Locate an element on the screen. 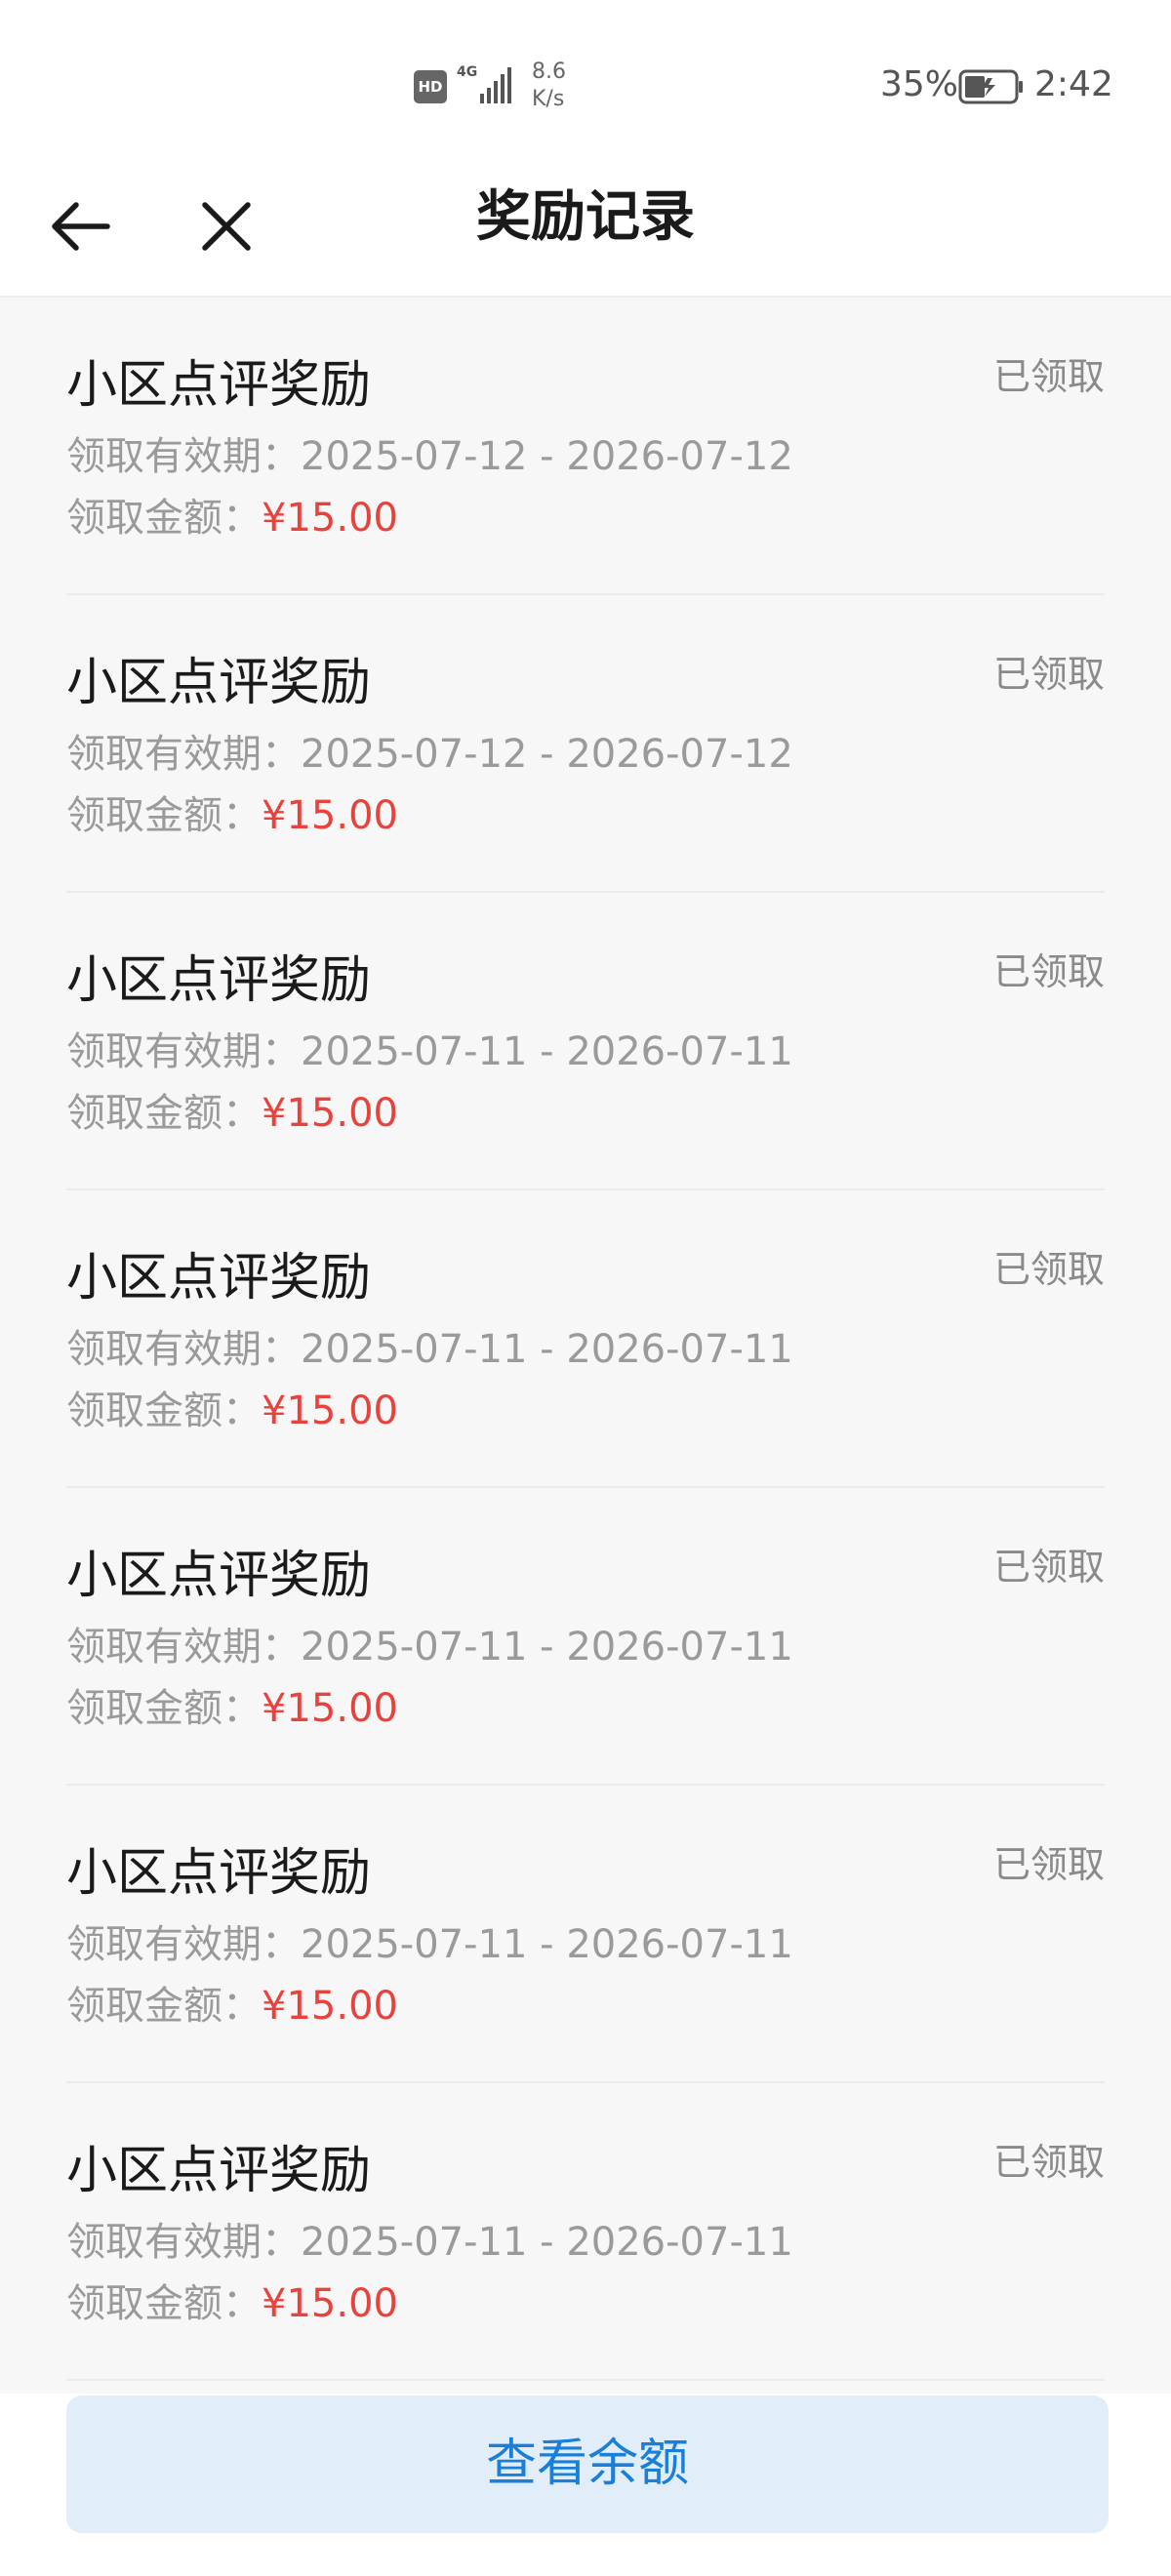 The image size is (1171, 2576). speed-unit: K/s is located at coordinates (548, 99).